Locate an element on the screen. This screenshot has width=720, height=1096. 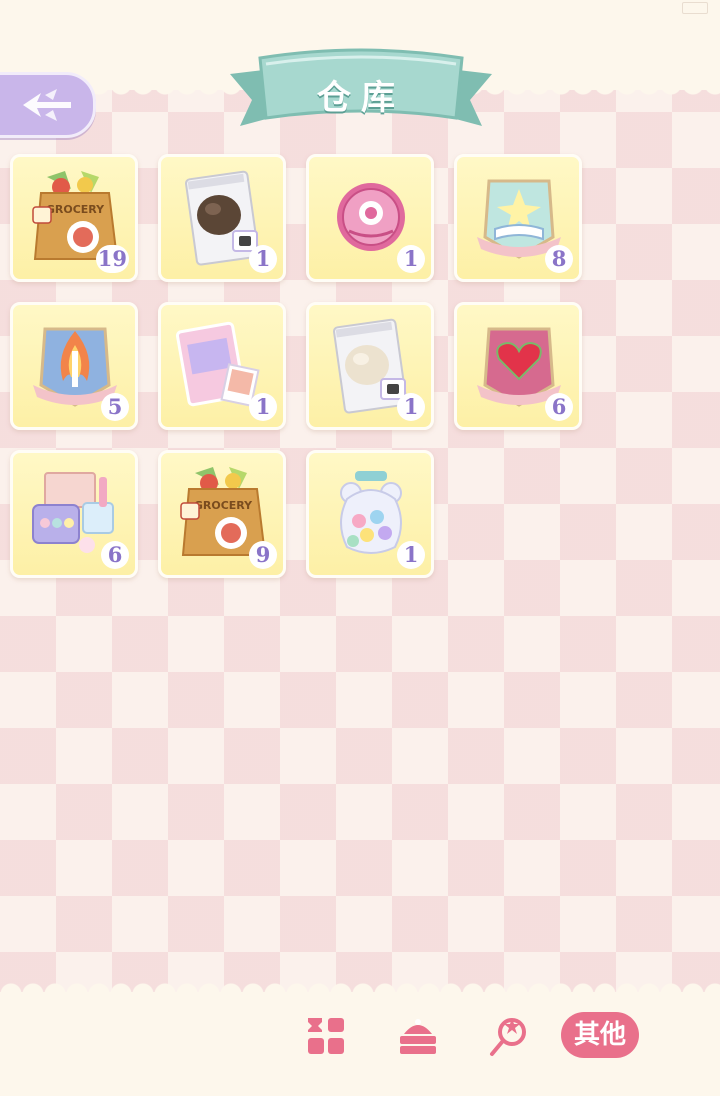
back-button is located at coordinates (48, 105).